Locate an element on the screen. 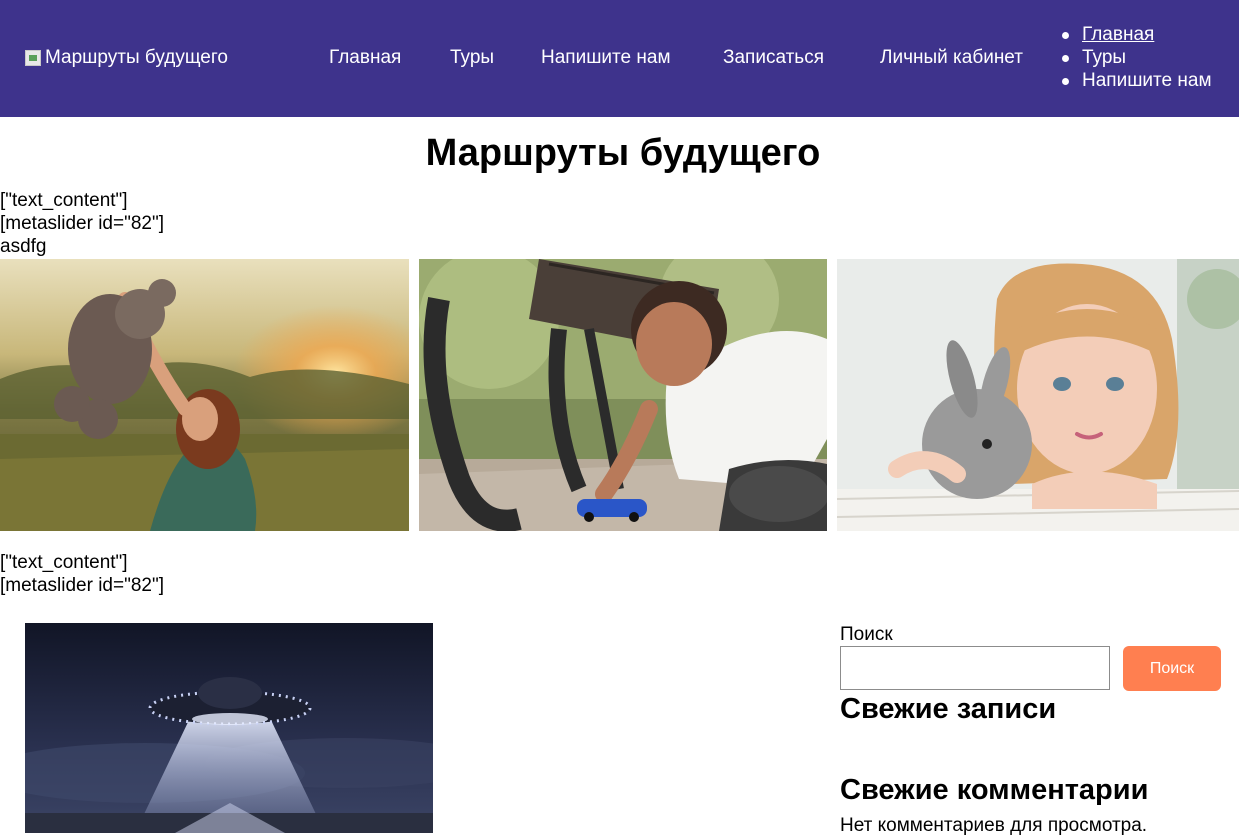  broken-image-icon is located at coordinates (33, 57).